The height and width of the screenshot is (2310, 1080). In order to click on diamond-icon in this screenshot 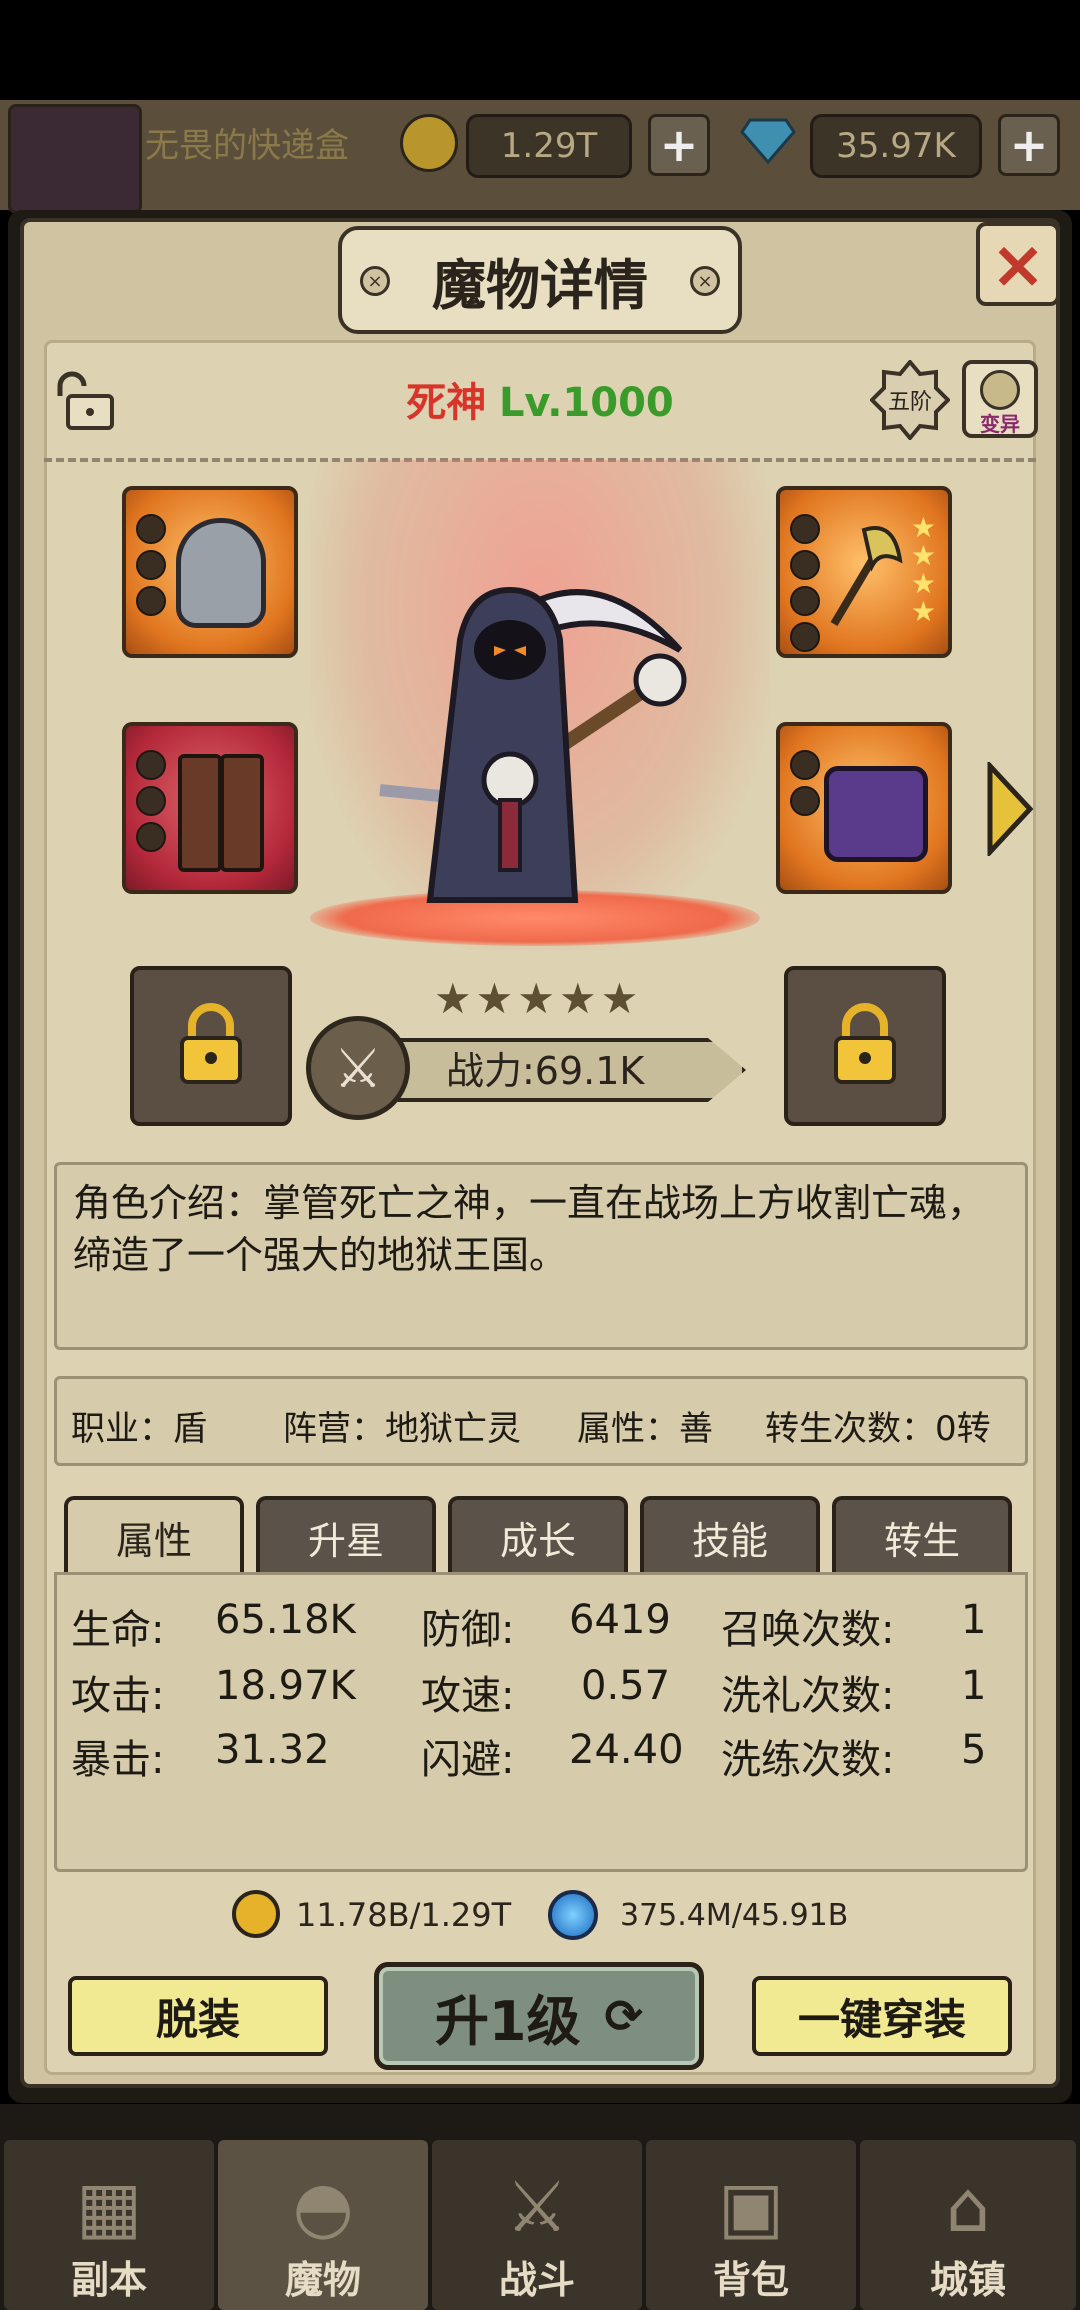, I will do `click(768, 141)`.